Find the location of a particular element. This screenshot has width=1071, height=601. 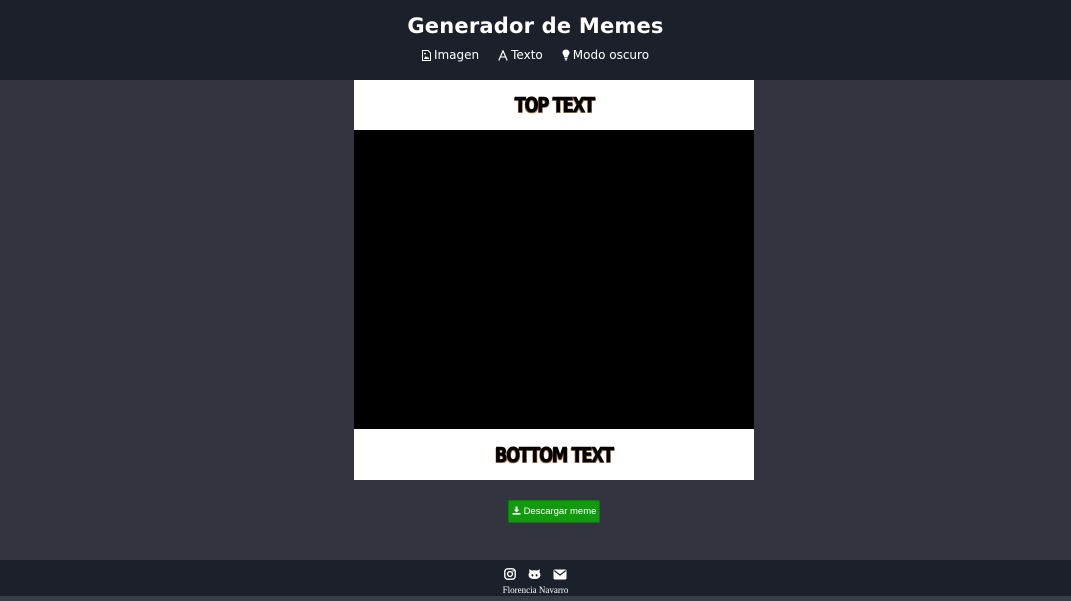

top-text: TOP TEXT is located at coordinates (554, 105).